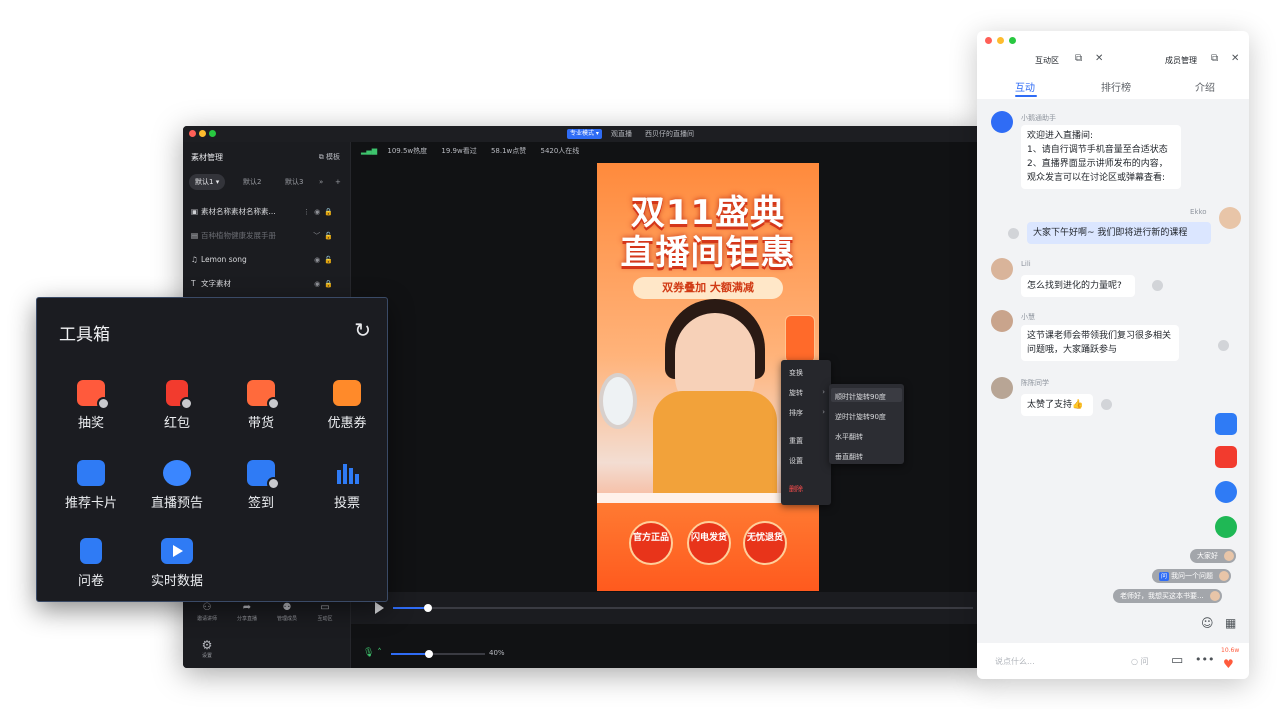 The image size is (1280, 709). What do you see at coordinates (849, 437) in the screenshot?
I see `flip-horizontal: 水平翻转` at bounding box center [849, 437].